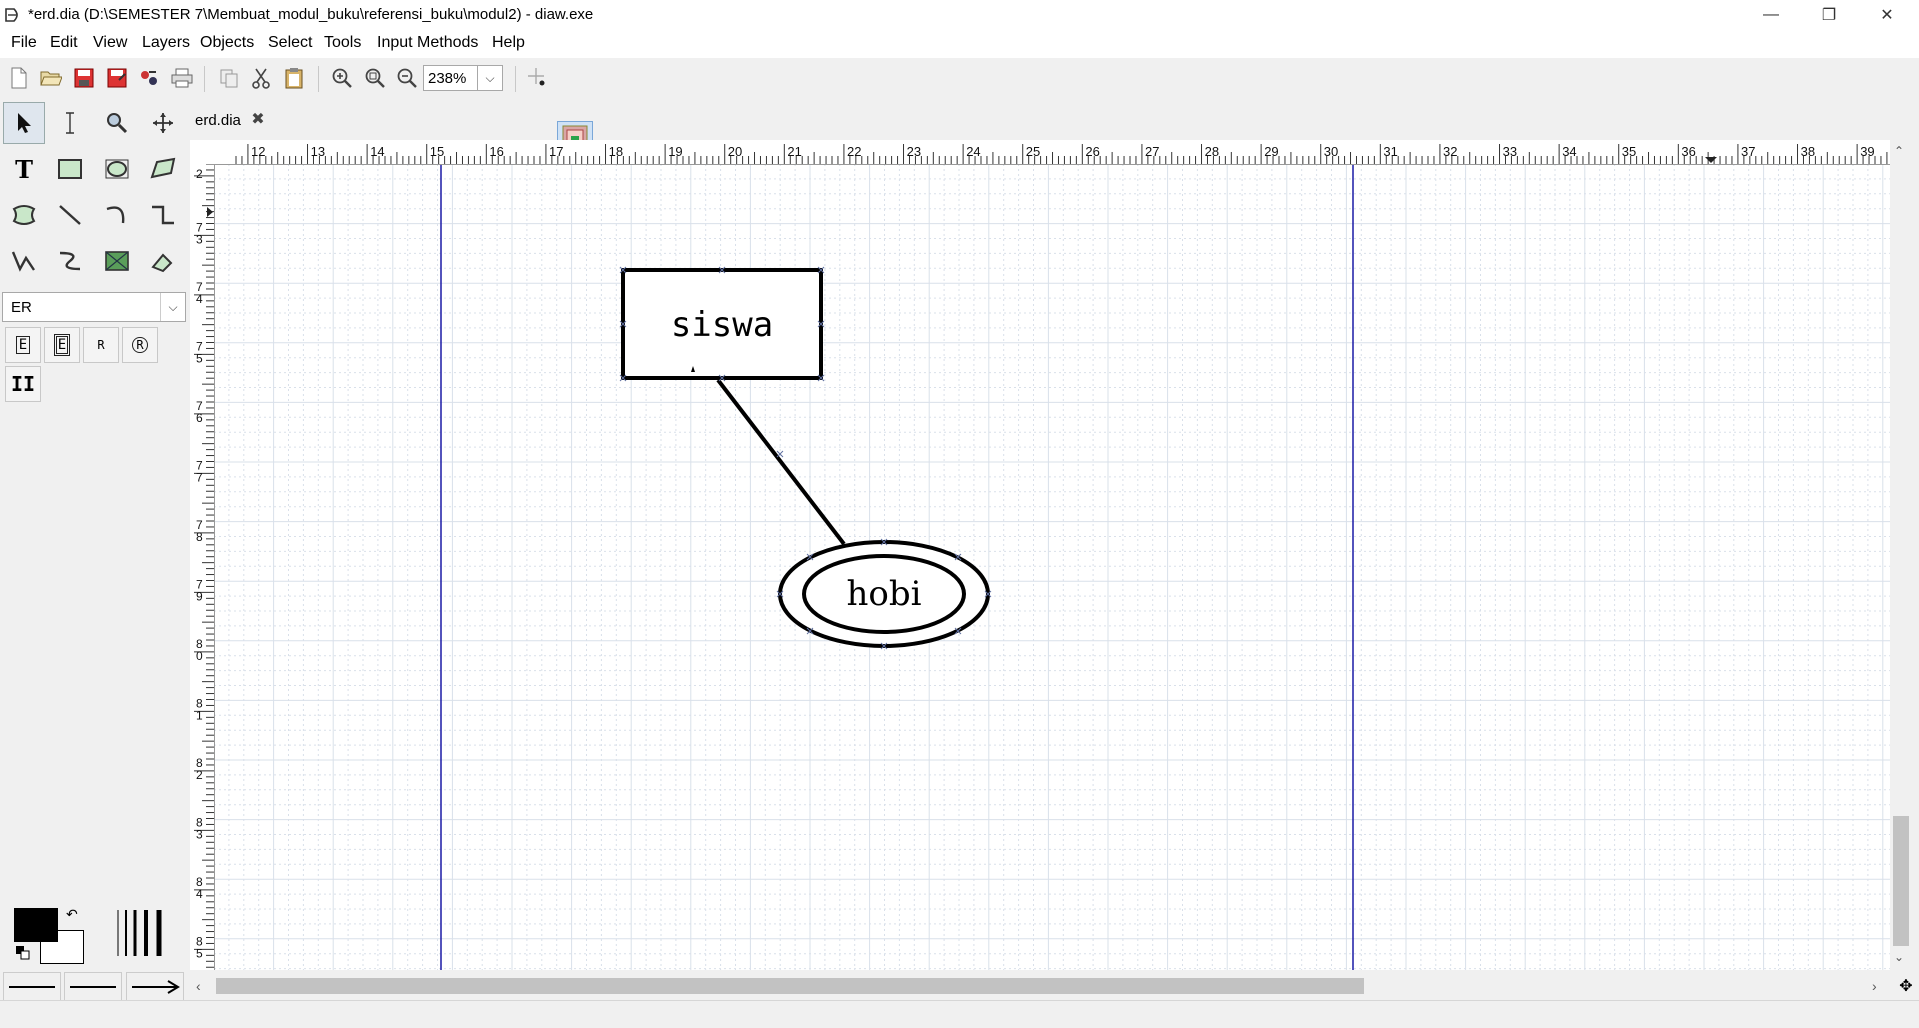 This screenshot has height=1028, width=1919. I want to click on paste-icon, so click(294, 78).